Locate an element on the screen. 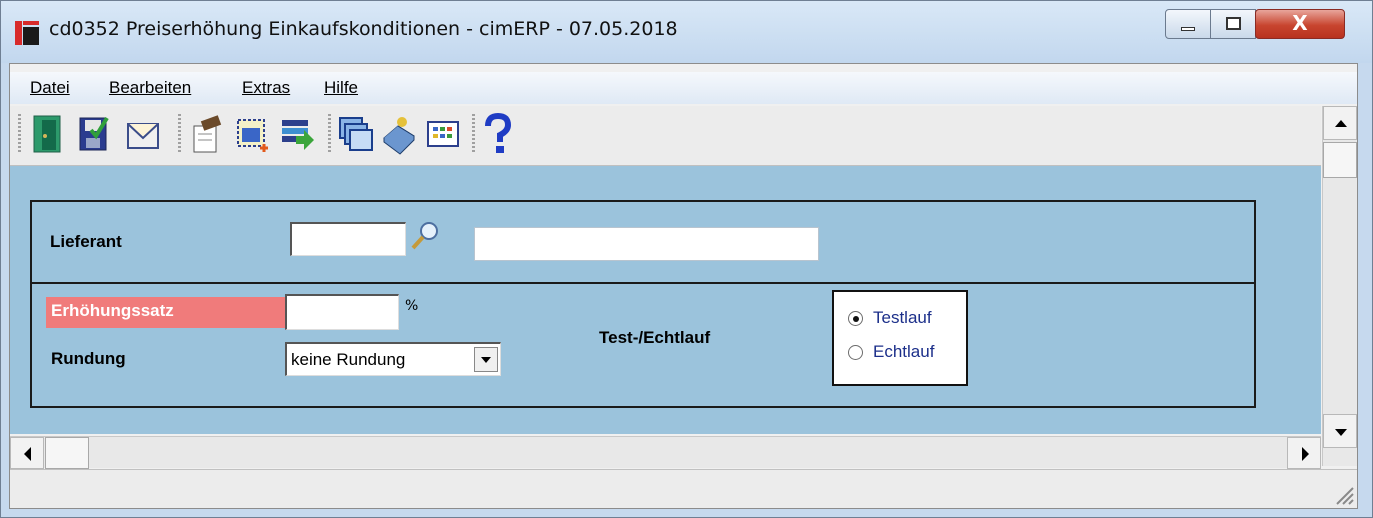  scroll-up-button is located at coordinates (1340, 123).